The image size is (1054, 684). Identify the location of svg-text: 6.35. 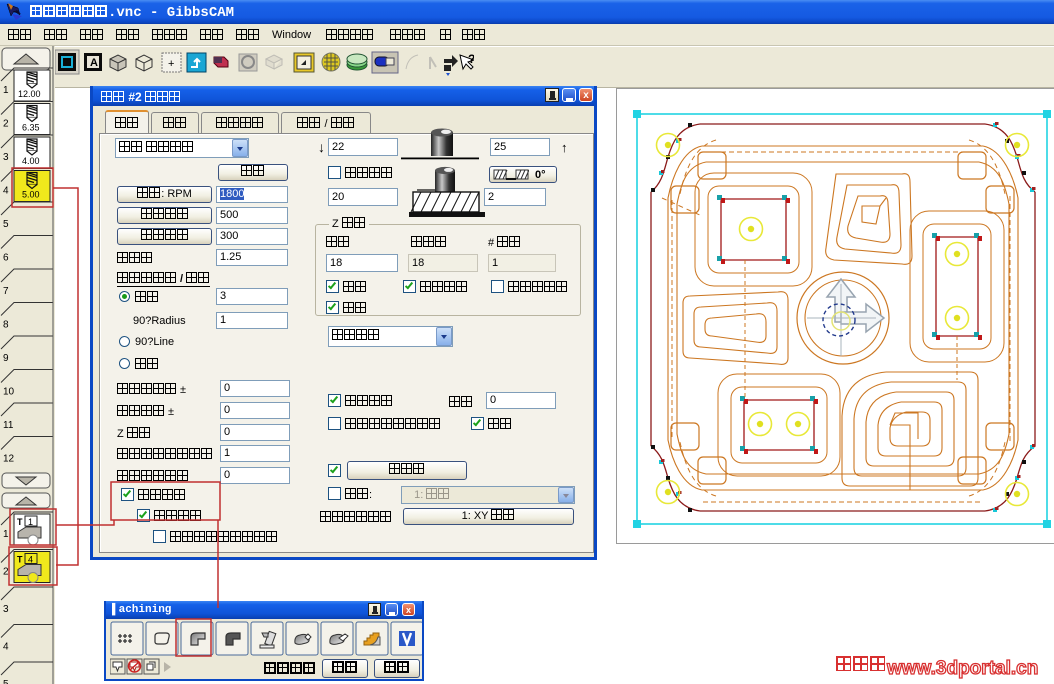
(31, 128).